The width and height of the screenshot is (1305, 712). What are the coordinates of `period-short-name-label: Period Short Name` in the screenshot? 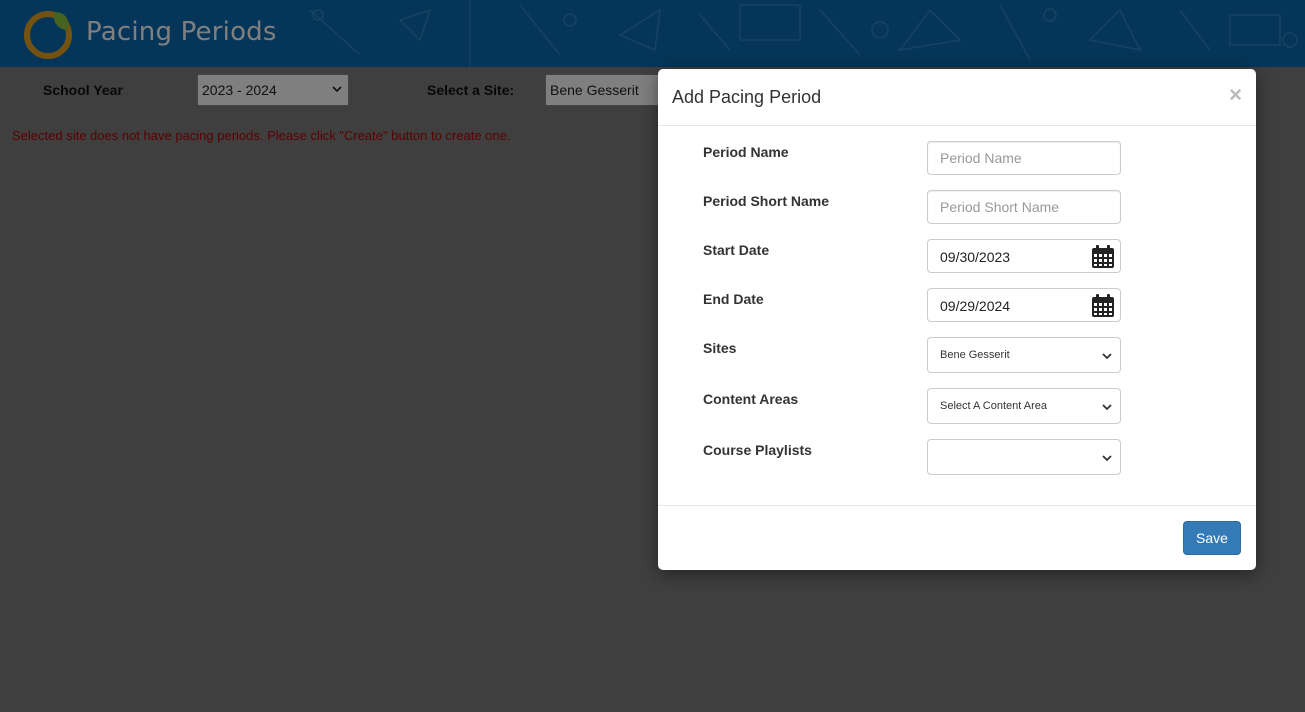 It's located at (766, 201).